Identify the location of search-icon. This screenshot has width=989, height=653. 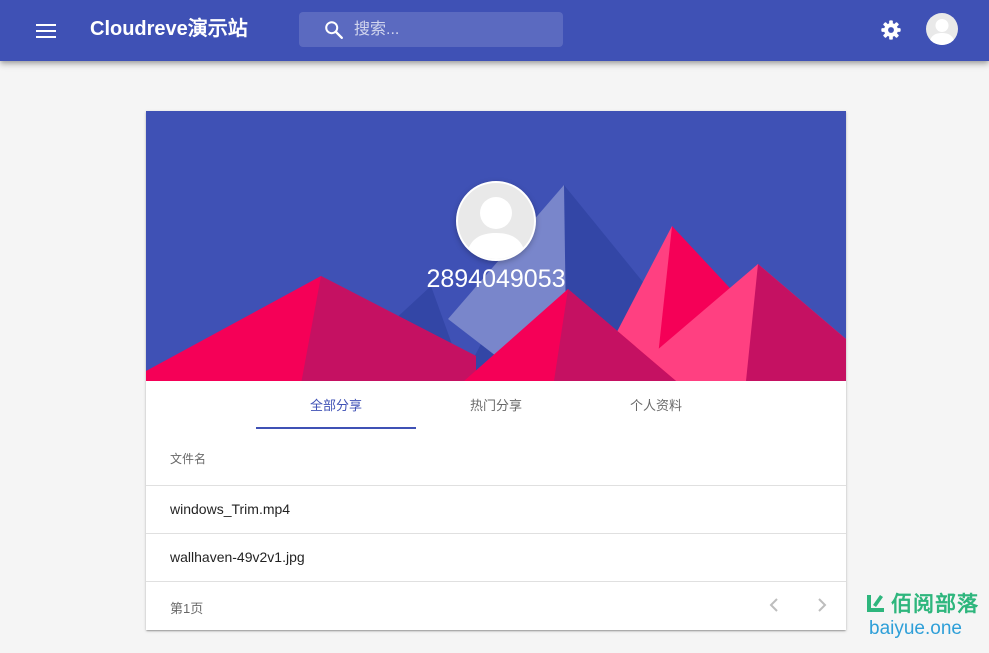
(334, 30).